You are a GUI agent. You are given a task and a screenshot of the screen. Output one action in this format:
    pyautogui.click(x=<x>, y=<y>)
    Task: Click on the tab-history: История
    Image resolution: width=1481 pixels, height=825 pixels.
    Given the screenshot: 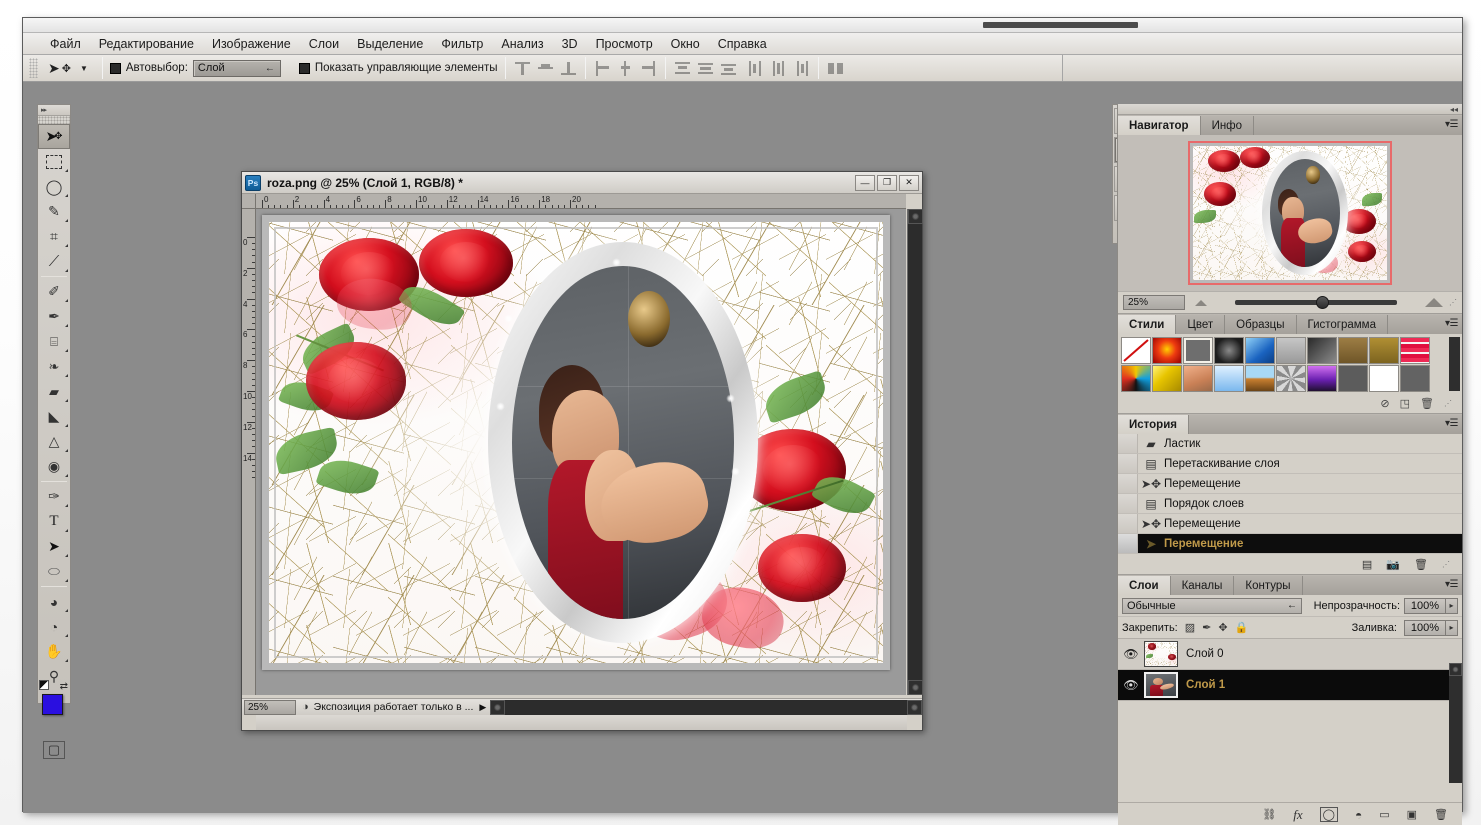 What is the action you would take?
    pyautogui.click(x=1153, y=424)
    